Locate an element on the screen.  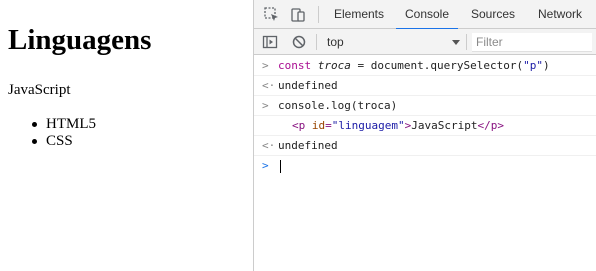
logged-element: <p id="linguagem">JavaScript</p> is located at coordinates (398, 125).